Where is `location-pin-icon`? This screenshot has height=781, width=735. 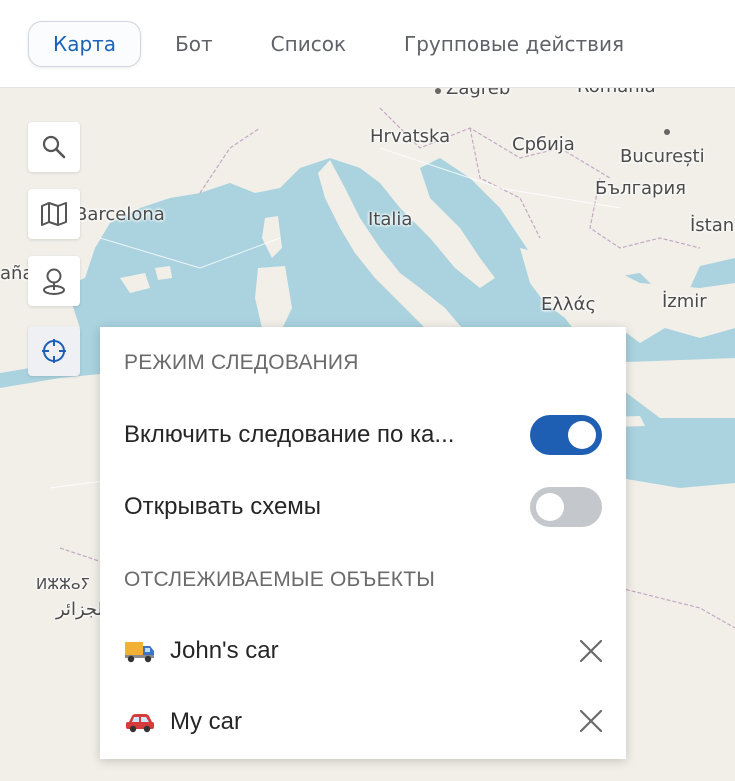 location-pin-icon is located at coordinates (54, 281).